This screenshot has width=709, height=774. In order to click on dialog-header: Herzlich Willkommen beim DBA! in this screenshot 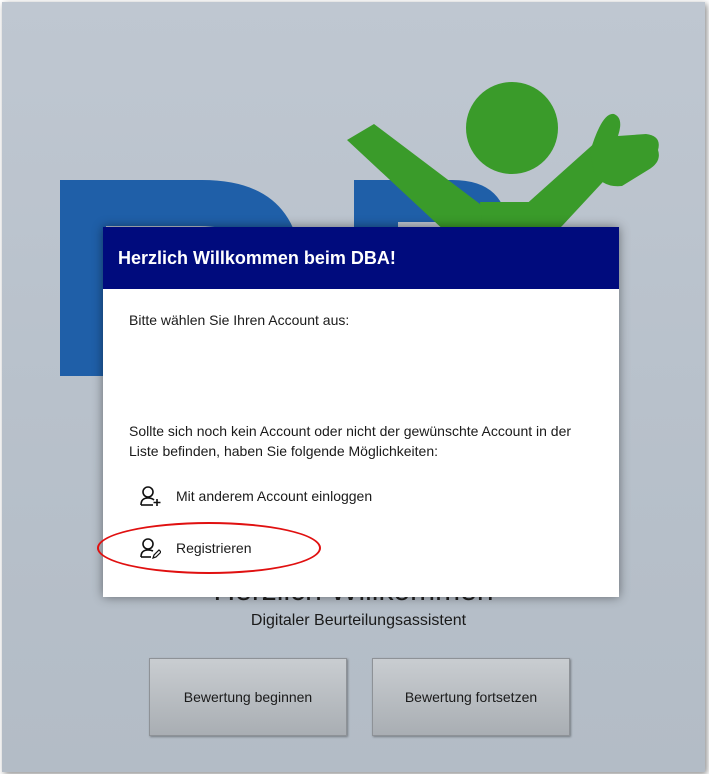, I will do `click(361, 258)`.